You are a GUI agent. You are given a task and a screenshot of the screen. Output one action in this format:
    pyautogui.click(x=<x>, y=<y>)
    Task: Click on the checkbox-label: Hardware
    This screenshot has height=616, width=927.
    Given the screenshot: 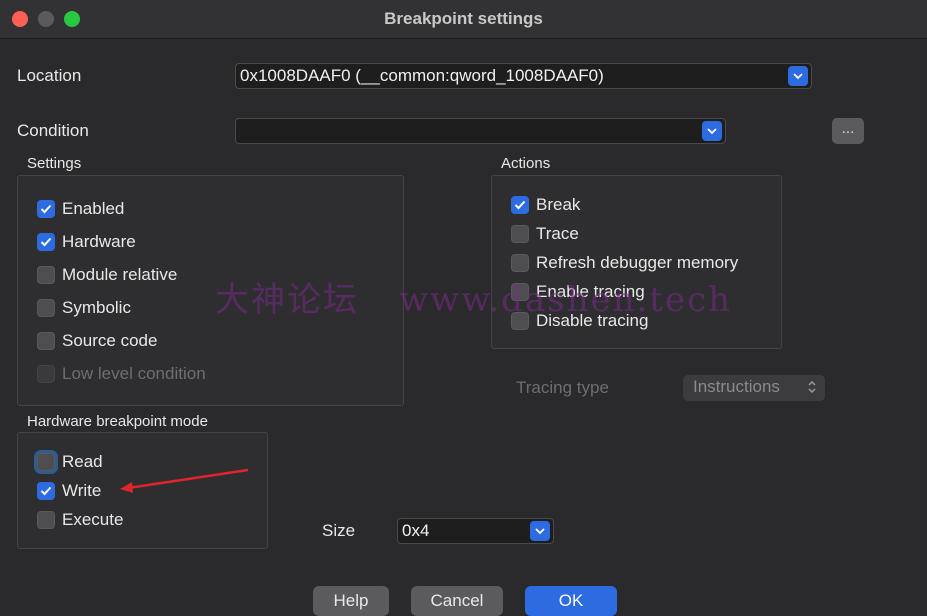 What is the action you would take?
    pyautogui.click(x=99, y=241)
    